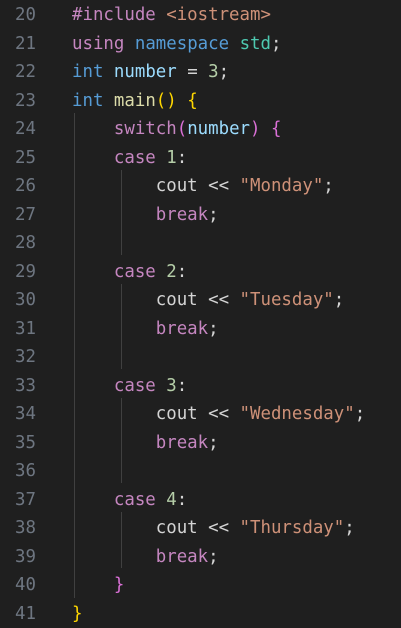  I want to click on code-line: 32, so click(200, 357).